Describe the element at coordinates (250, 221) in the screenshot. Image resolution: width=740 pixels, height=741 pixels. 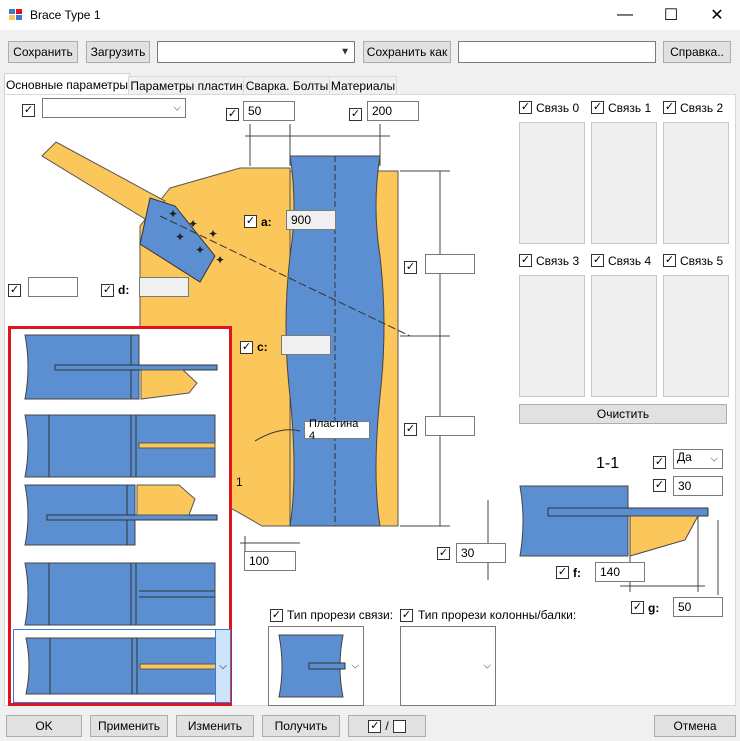
I see `a-checkbox: ✓` at that location.